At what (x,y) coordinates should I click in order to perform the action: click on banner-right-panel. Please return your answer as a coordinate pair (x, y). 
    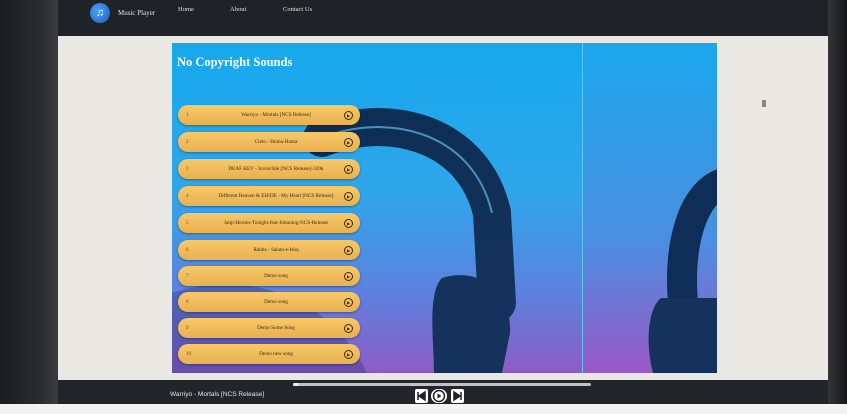
    Looking at the image, I should click on (649, 208).